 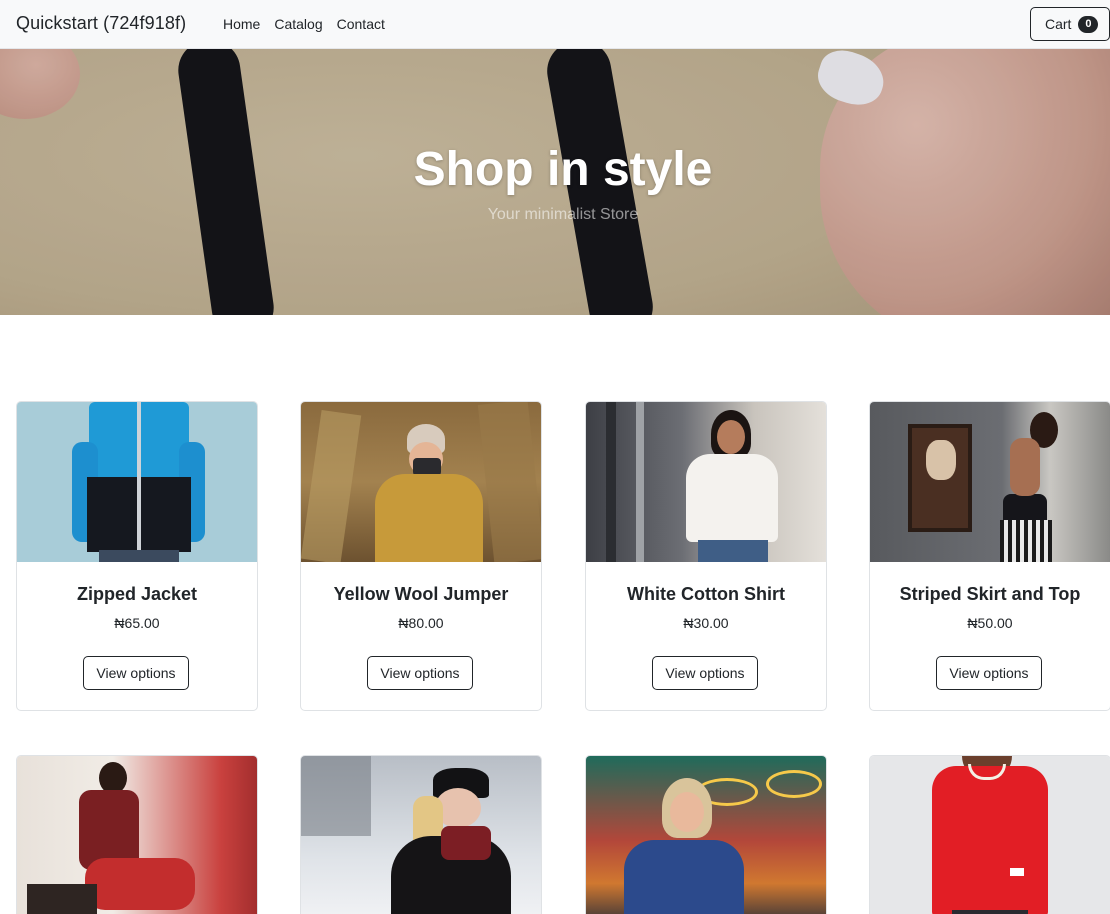 What do you see at coordinates (706, 623) in the screenshot?
I see `product-price: ₦30.00` at bounding box center [706, 623].